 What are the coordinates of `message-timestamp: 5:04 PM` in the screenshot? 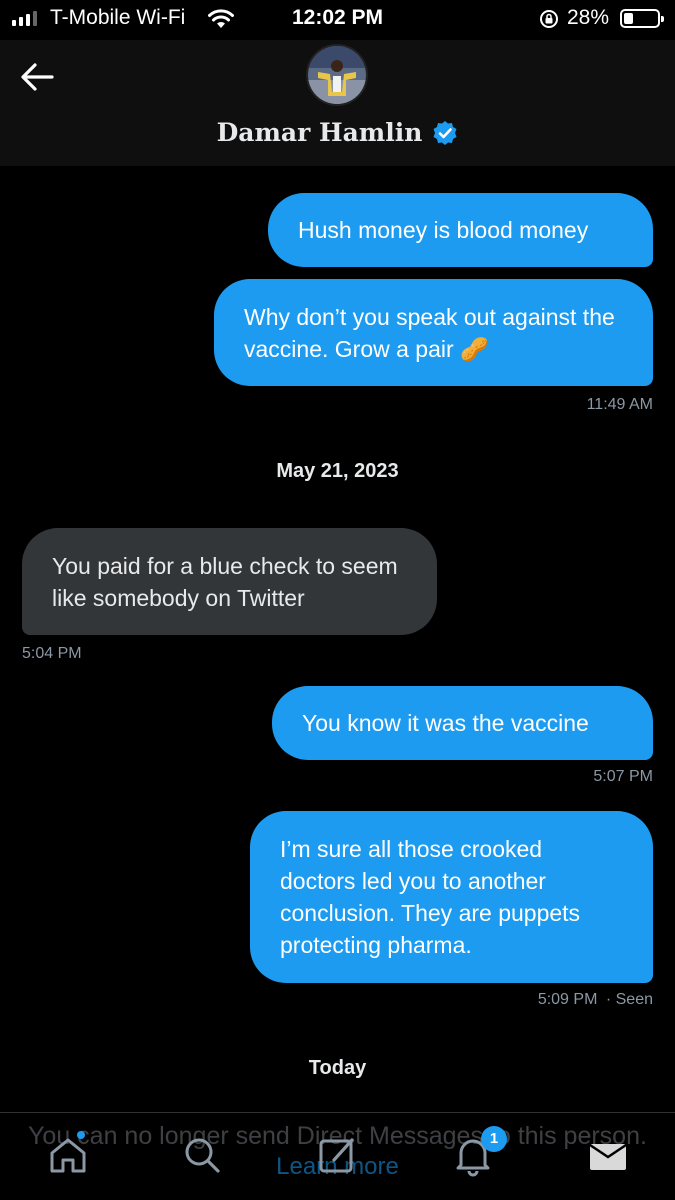 It's located at (52, 653).